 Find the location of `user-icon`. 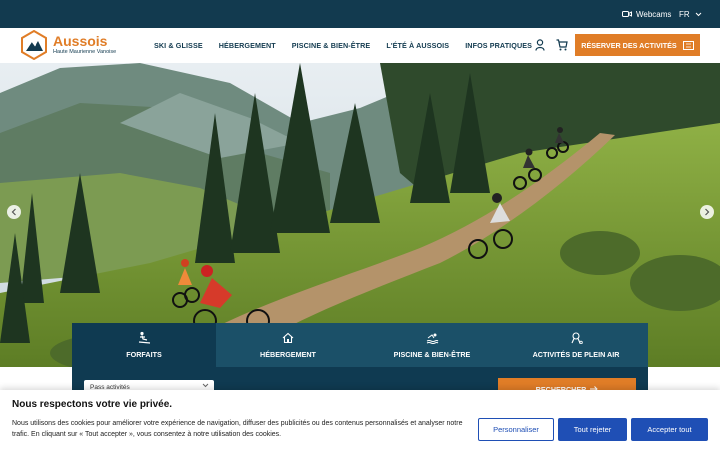

user-icon is located at coordinates (540, 45).